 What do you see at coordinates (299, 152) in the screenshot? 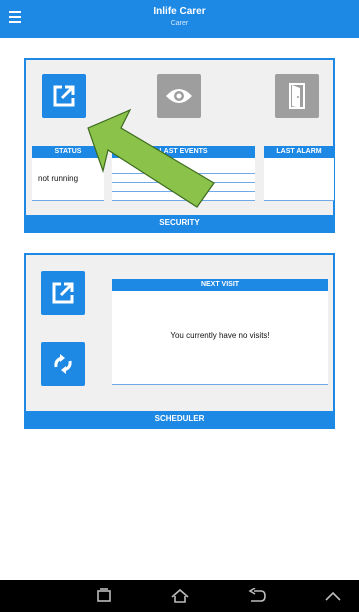
I see `last-alarm-header: LAST ALARM` at bounding box center [299, 152].